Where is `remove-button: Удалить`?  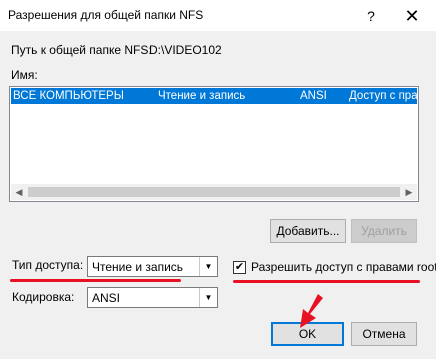 remove-button: Удалить is located at coordinates (384, 231).